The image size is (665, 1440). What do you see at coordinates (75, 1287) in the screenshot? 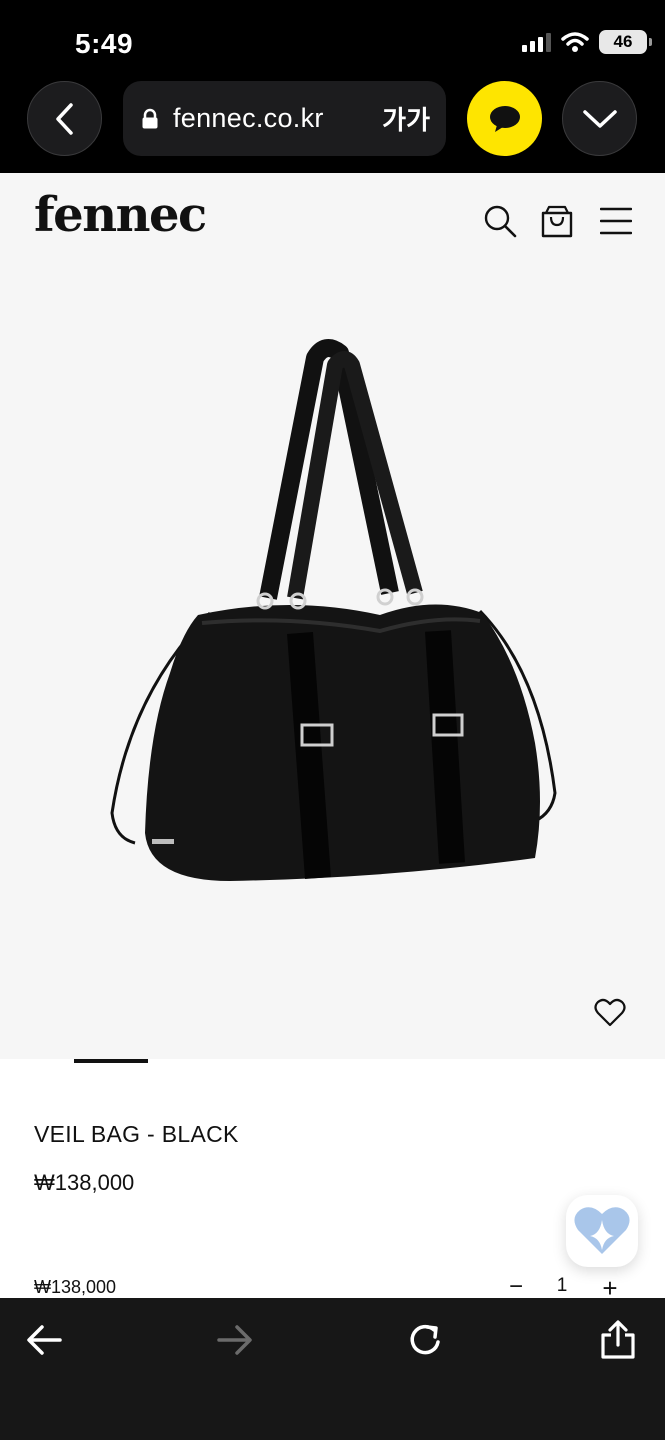
I see `option-price: ₩138,000` at bounding box center [75, 1287].